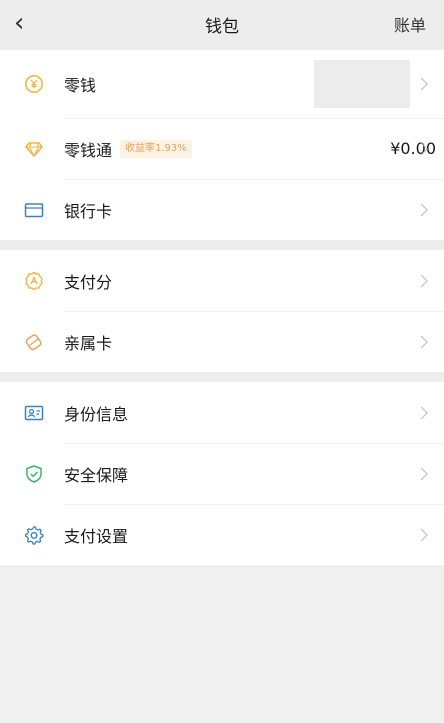  What do you see at coordinates (413, 148) in the screenshot?
I see `balance-value: ¥0.00` at bounding box center [413, 148].